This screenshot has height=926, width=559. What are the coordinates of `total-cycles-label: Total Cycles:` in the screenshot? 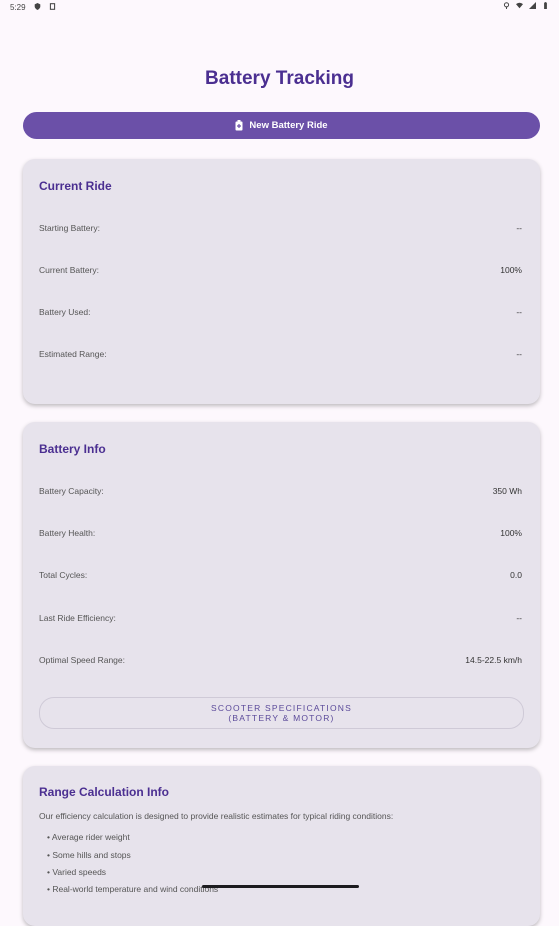 It's located at (63, 575).